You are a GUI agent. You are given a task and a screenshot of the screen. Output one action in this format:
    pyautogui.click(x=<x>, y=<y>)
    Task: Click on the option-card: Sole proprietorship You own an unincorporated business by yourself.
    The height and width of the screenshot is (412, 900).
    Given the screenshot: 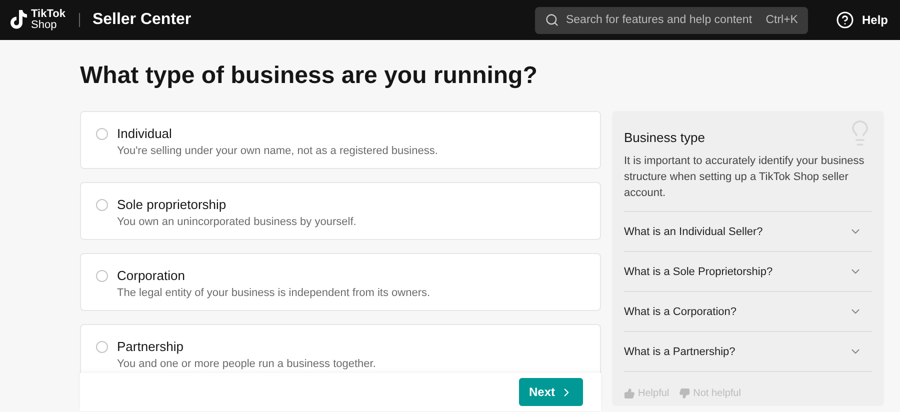 What is the action you would take?
    pyautogui.click(x=340, y=211)
    